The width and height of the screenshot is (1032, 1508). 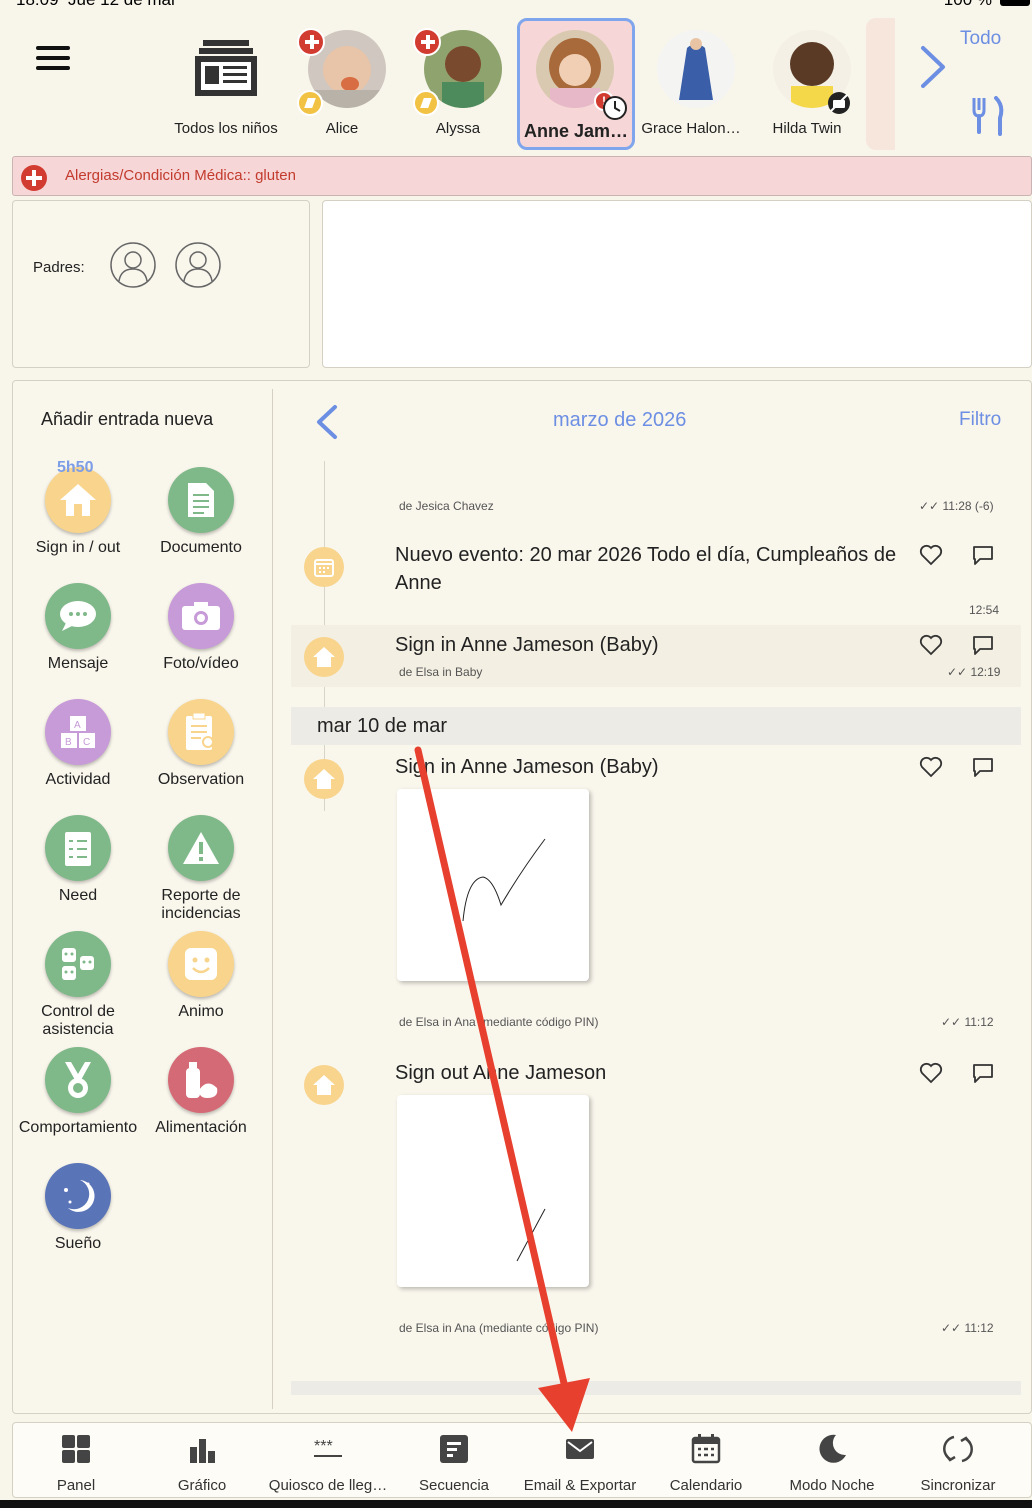 I want to click on parents-panel: Padres:, so click(x=161, y=284).